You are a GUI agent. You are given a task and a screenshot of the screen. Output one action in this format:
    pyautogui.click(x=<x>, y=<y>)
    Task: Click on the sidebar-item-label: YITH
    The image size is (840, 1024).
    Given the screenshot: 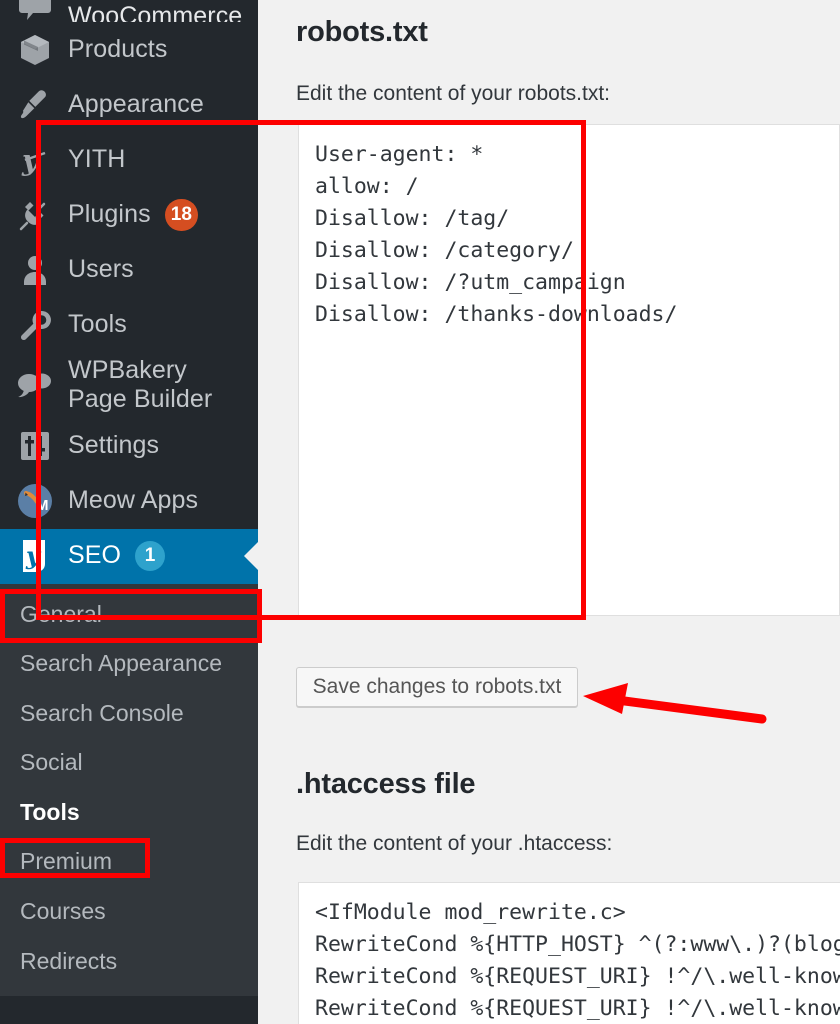 What is the action you would take?
    pyautogui.click(x=97, y=158)
    